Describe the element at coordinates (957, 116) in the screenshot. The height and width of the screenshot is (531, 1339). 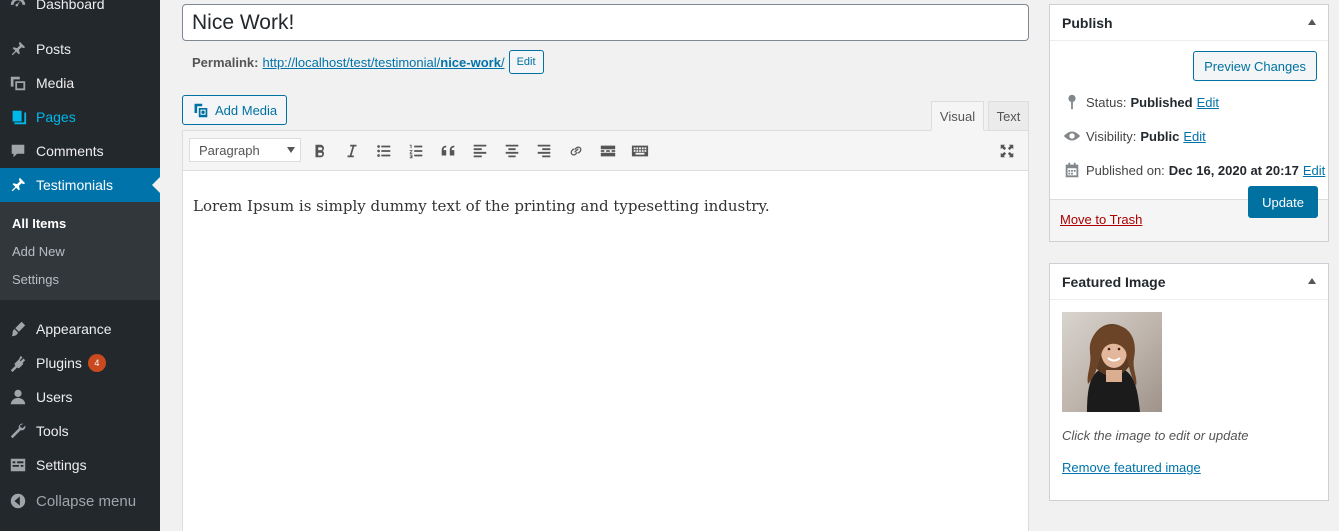
I see `tab-visual: Visual` at that location.